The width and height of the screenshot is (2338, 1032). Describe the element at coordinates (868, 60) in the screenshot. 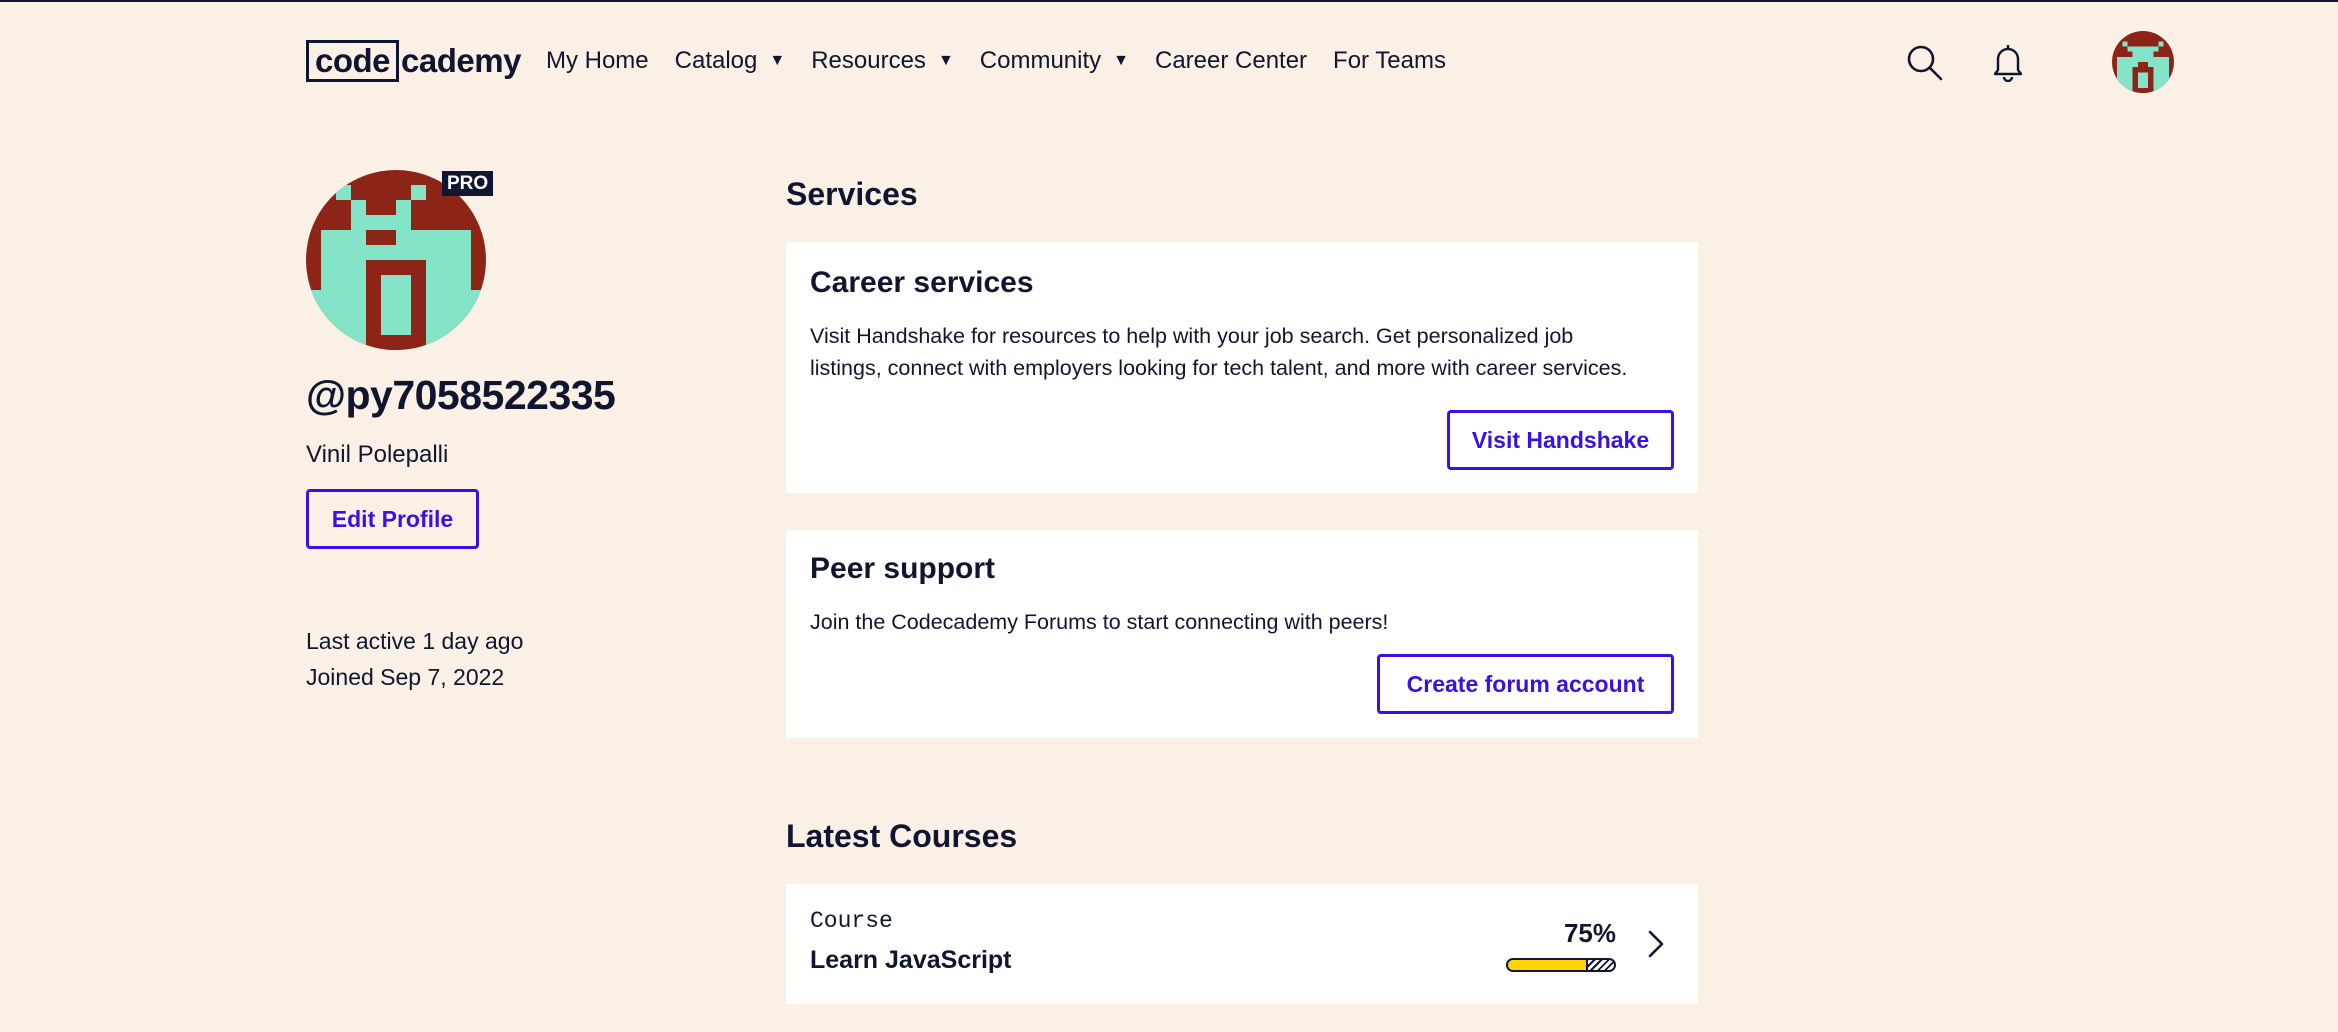

I see `nav-resources-label: Resources` at that location.